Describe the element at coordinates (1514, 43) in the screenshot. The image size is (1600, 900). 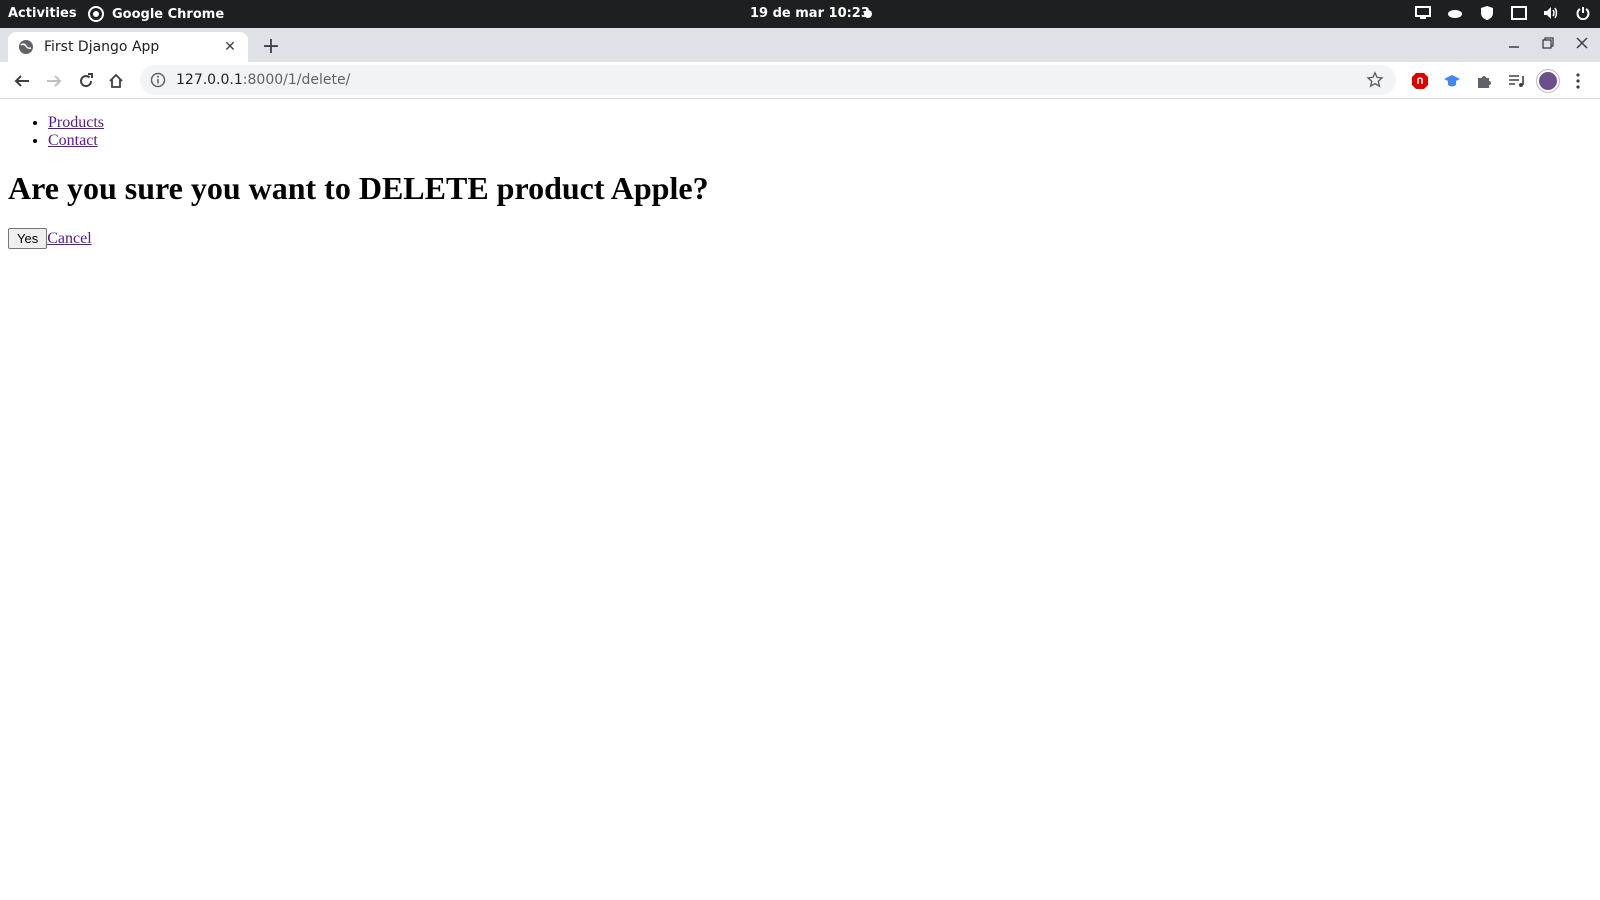
I see `minimize-icon` at that location.